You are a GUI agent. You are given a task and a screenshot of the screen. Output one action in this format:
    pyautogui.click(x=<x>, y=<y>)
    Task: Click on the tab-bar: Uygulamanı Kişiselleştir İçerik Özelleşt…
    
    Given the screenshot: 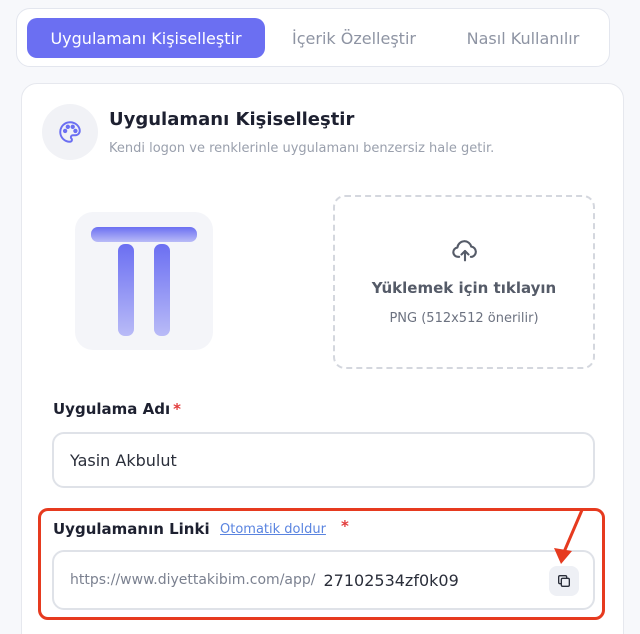 What is the action you would take?
    pyautogui.click(x=313, y=37)
    